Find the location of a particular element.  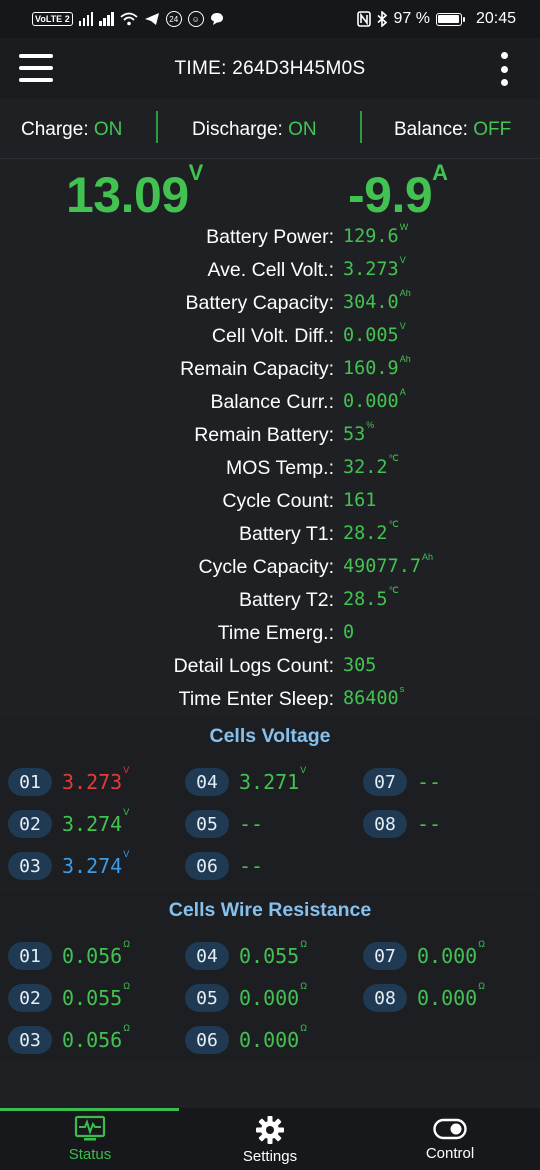

system-status-bar: VoLTE 2 24 ☺ 97 % 20:45 is located at coordinates (270, 19).